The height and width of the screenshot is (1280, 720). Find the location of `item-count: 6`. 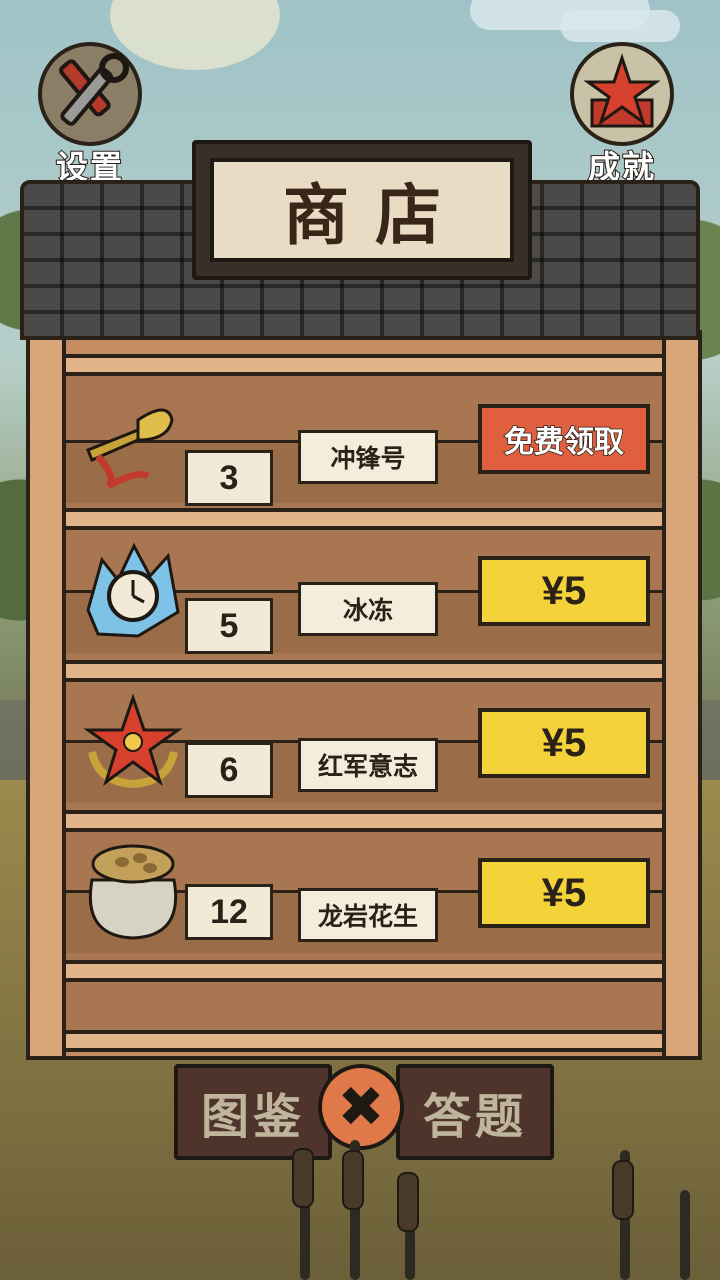

item-count: 6 is located at coordinates (229, 770).